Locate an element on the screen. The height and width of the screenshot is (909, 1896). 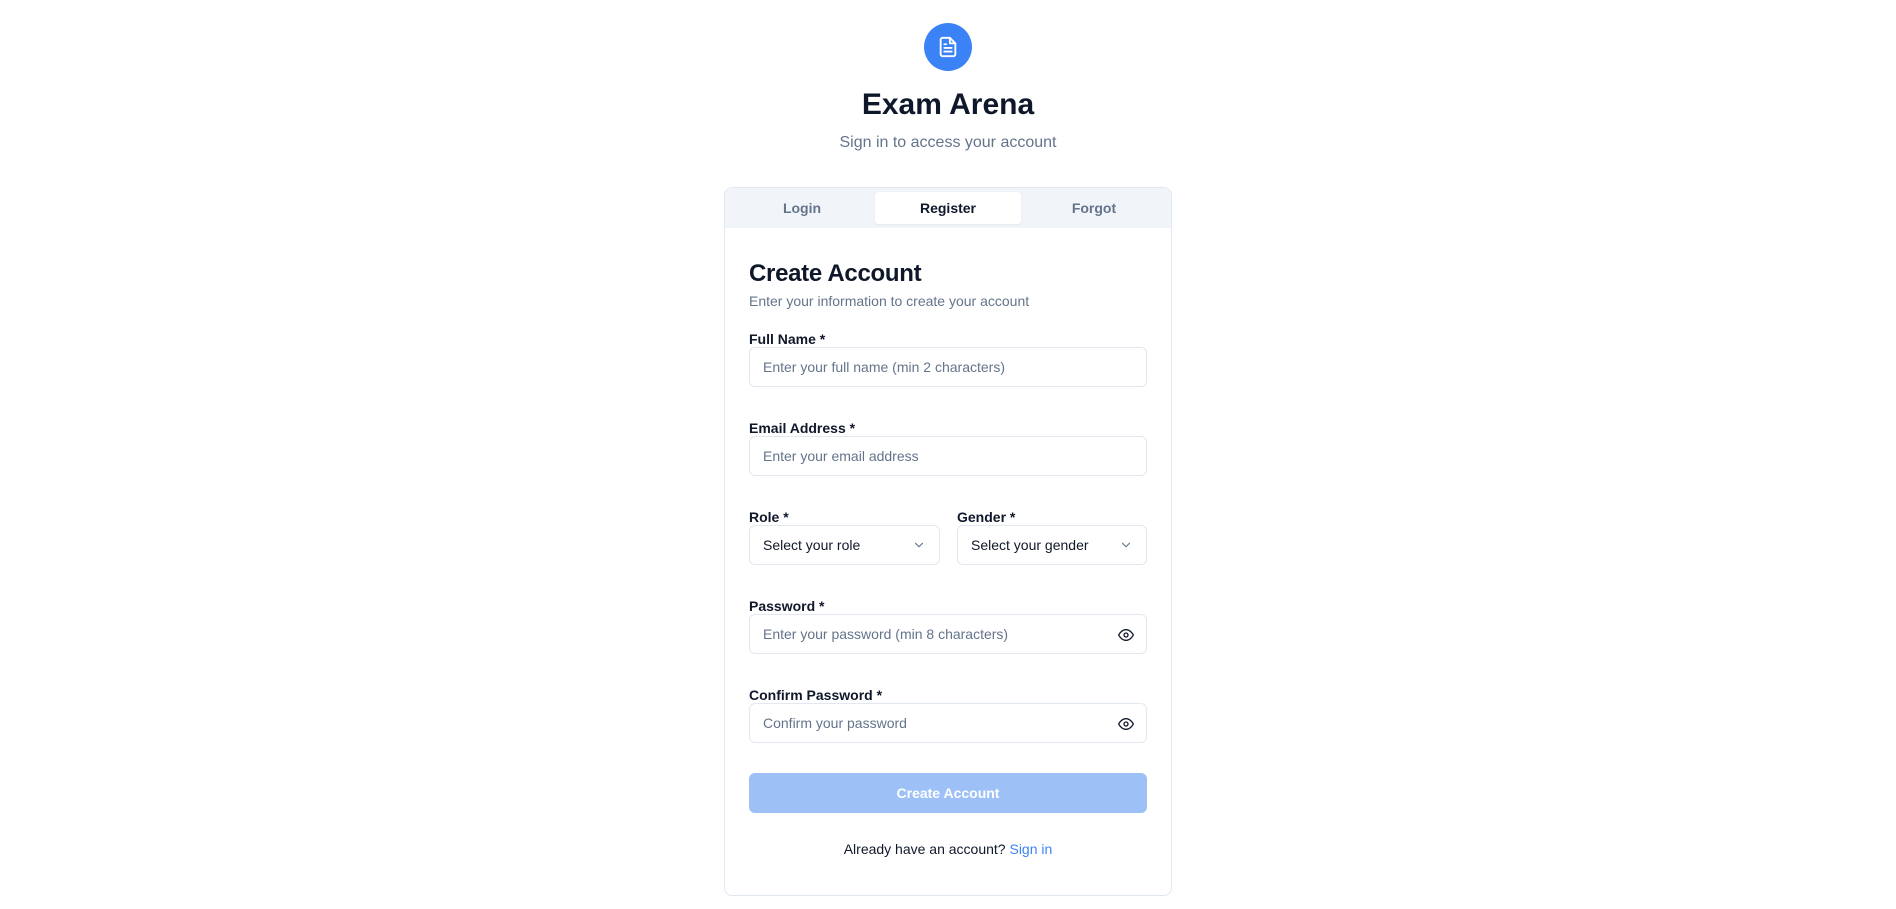
role-select-value: Select your role is located at coordinates (812, 545).